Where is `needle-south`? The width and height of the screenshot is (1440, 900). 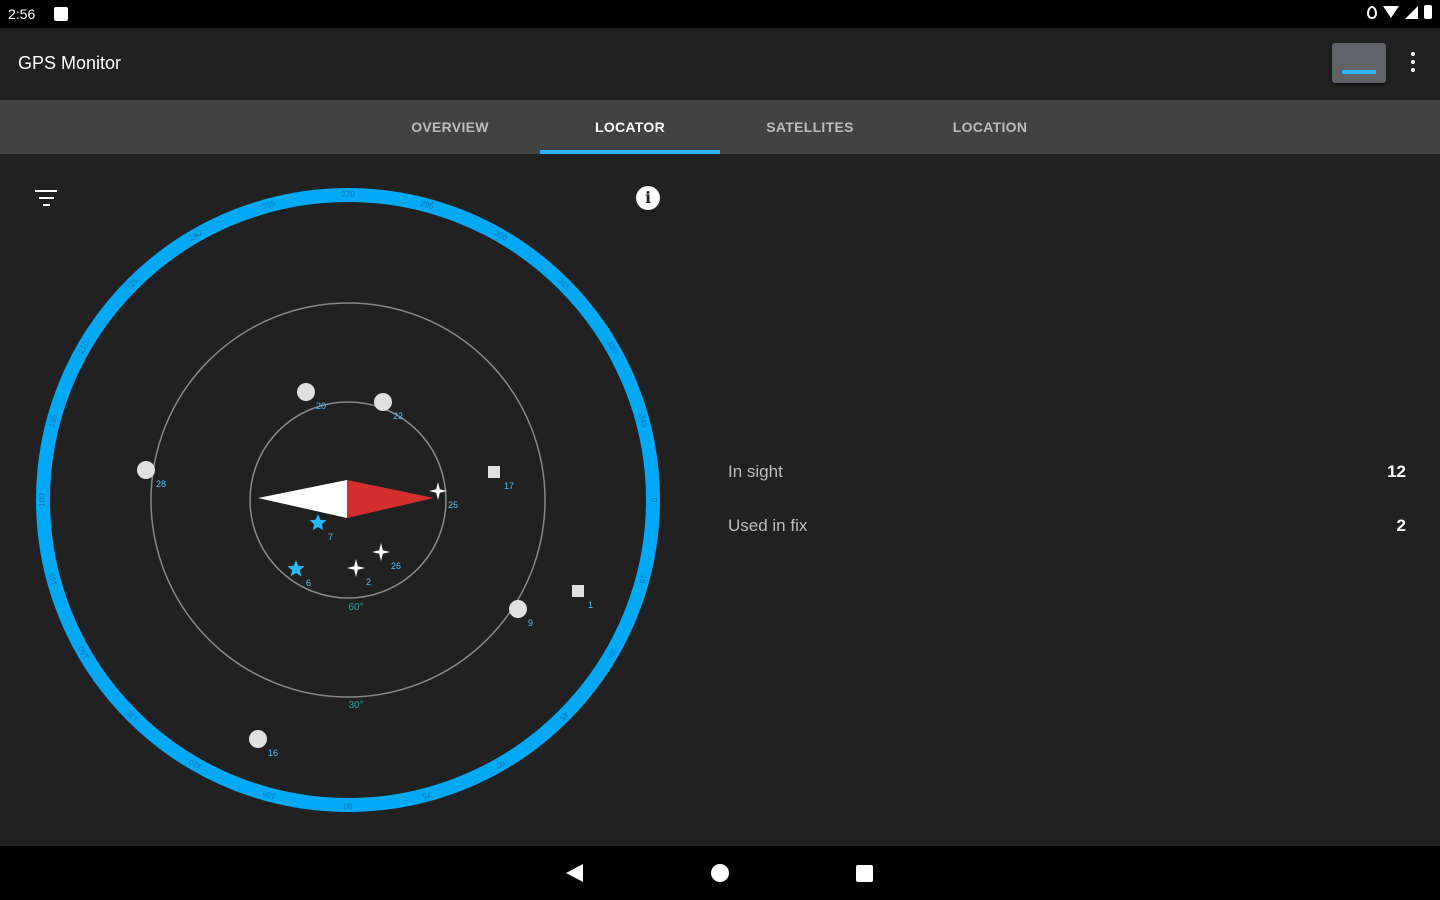 needle-south is located at coordinates (302, 499).